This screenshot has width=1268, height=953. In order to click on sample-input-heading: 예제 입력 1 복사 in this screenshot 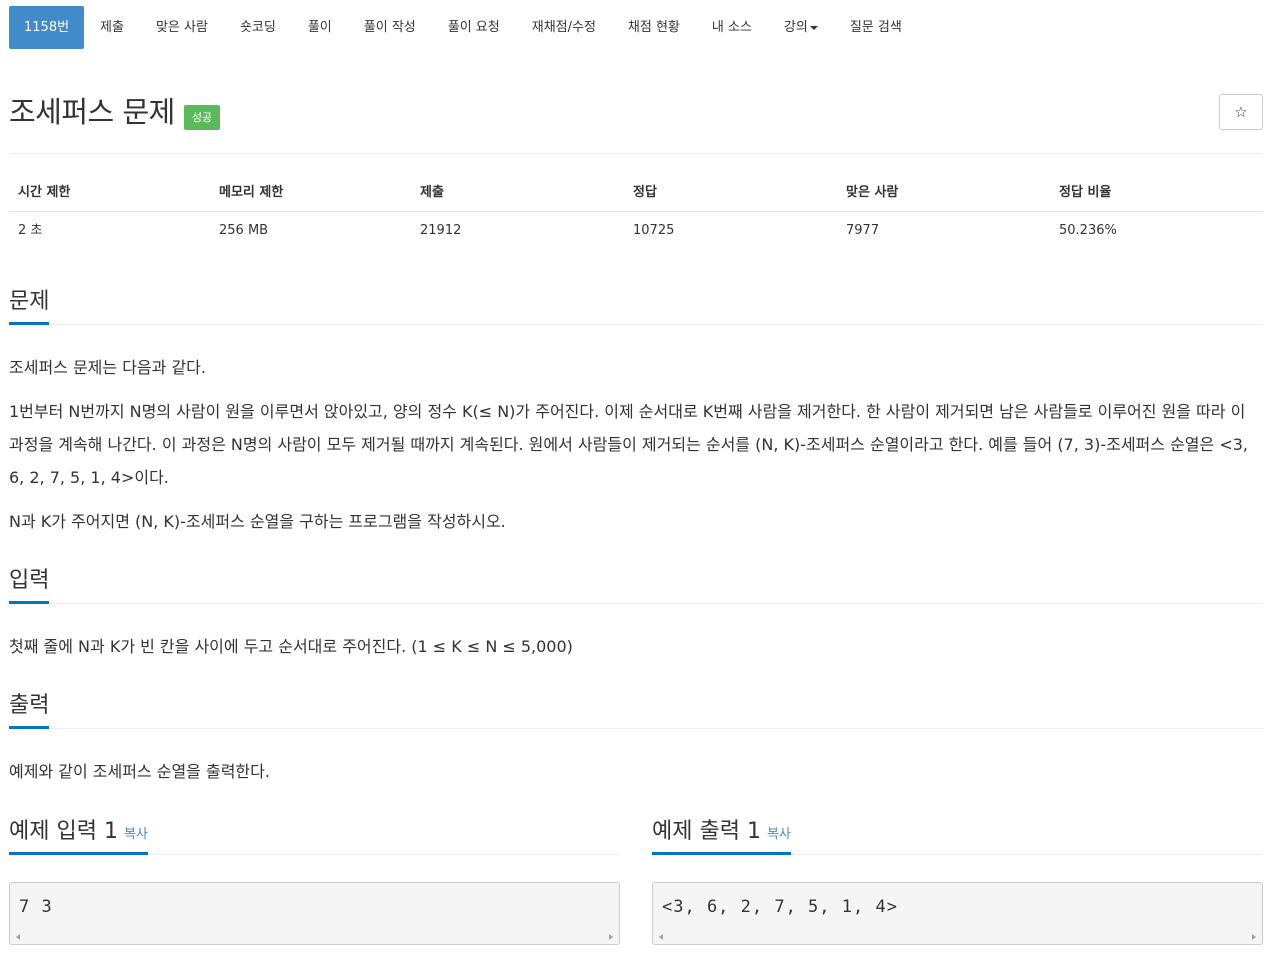, I will do `click(78, 835)`.